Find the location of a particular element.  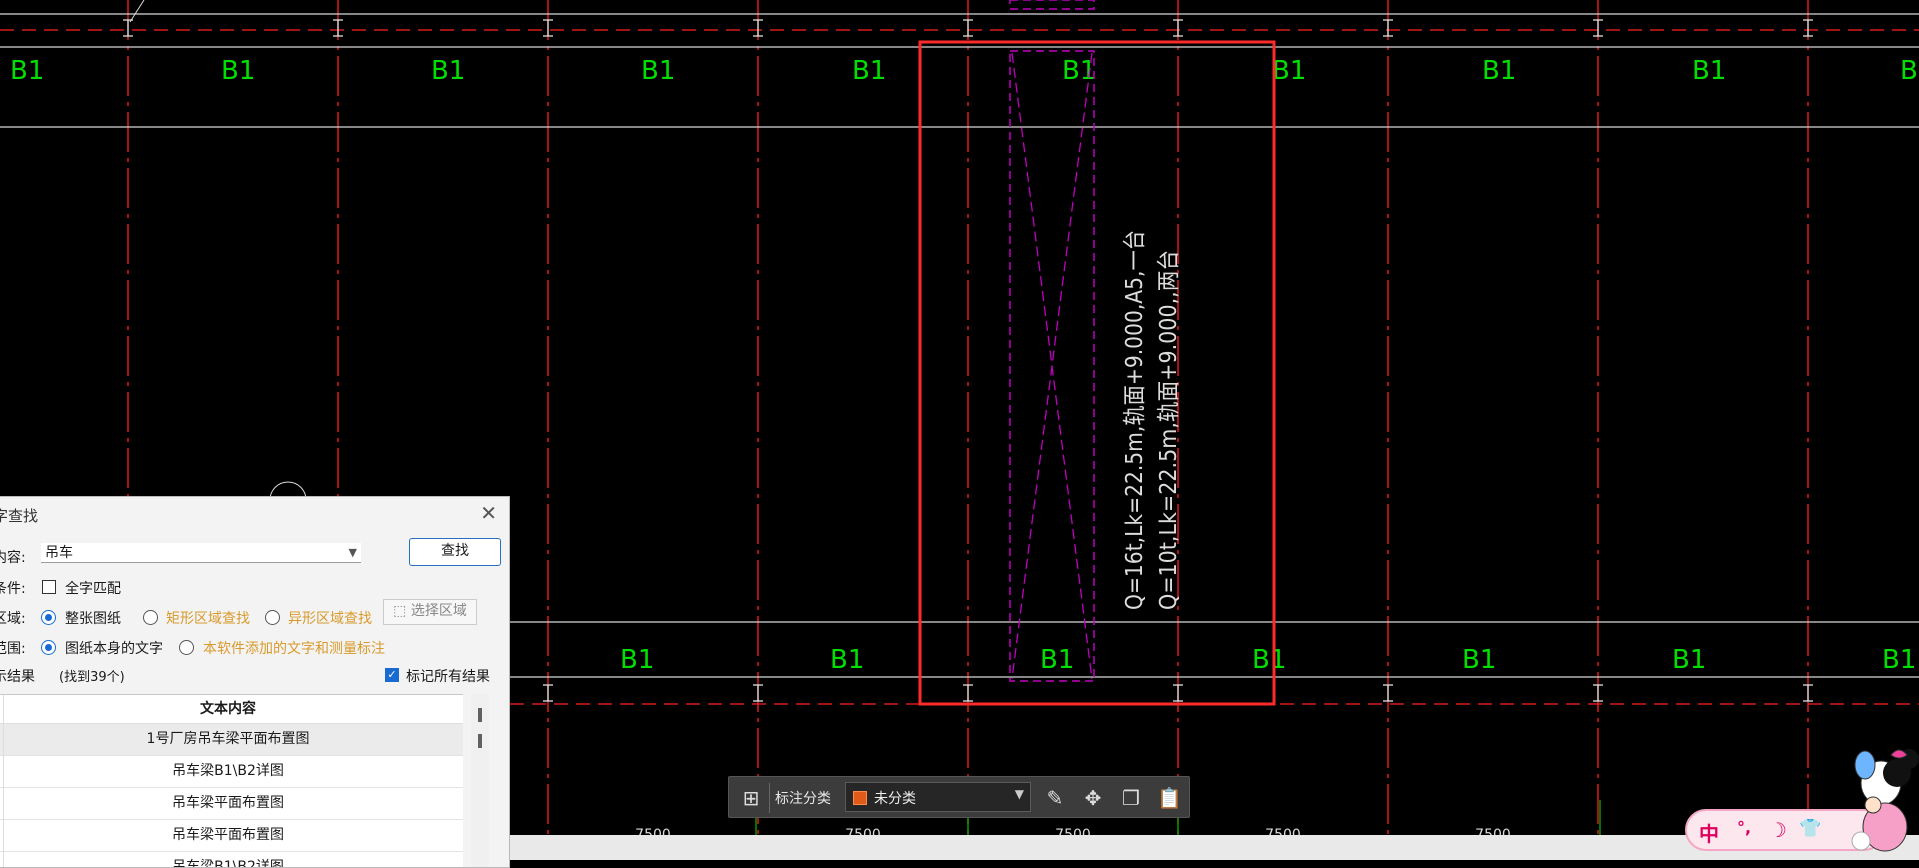

dialog-title: 字查找 is located at coordinates (19, 516).